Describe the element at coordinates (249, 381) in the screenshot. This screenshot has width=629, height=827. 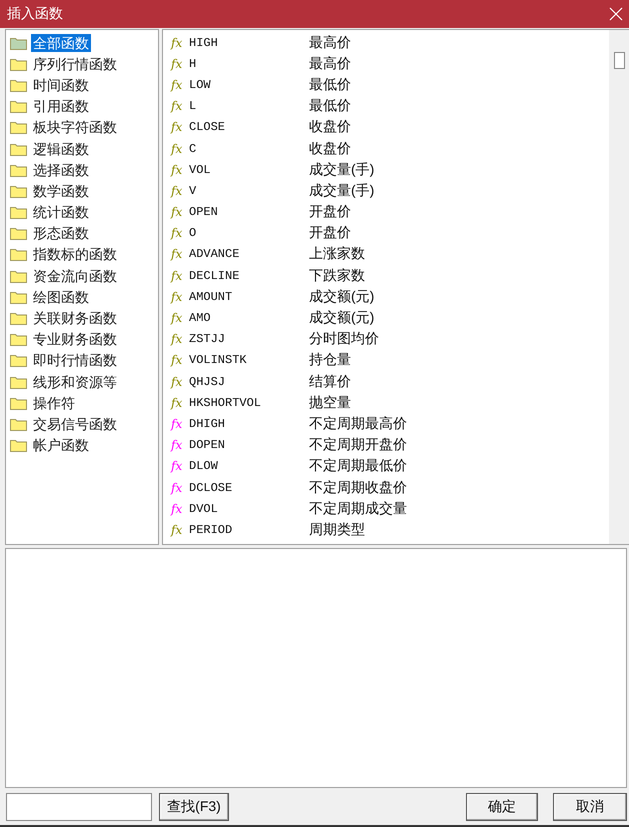
I see `function-name: QHJSJ` at that location.